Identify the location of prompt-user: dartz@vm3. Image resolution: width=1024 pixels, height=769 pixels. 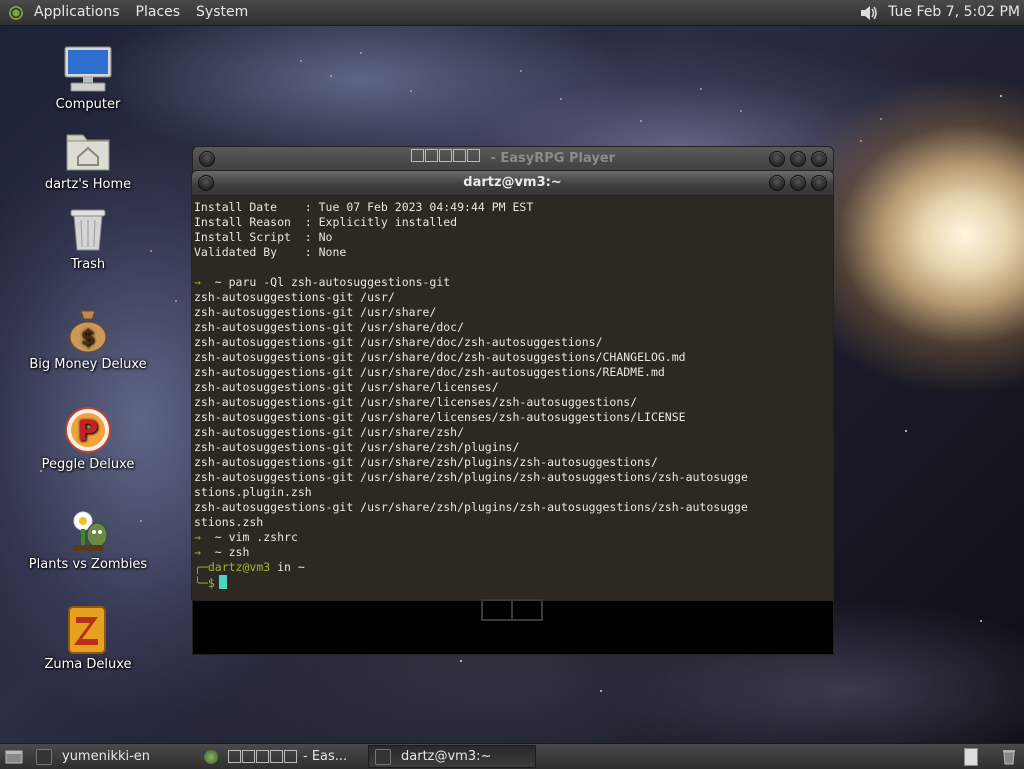
(239, 567).